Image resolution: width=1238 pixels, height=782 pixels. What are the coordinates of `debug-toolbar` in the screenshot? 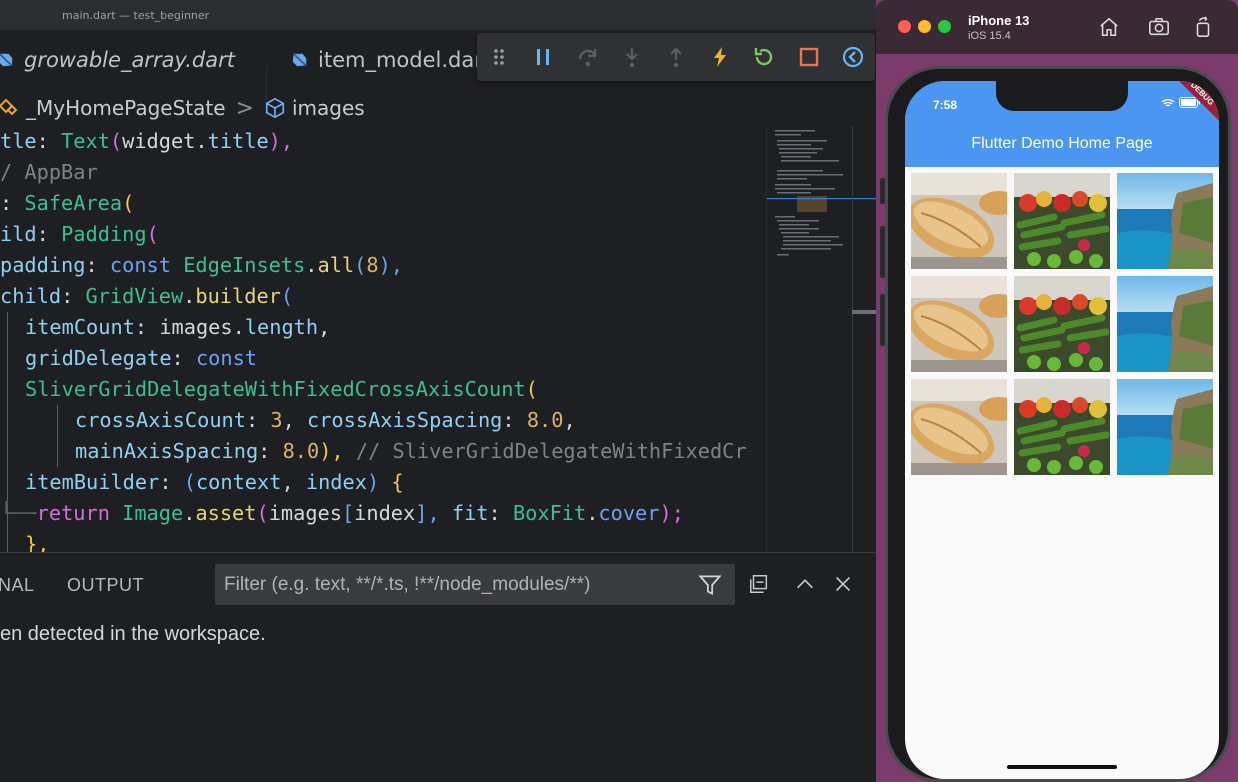 It's located at (676, 57).